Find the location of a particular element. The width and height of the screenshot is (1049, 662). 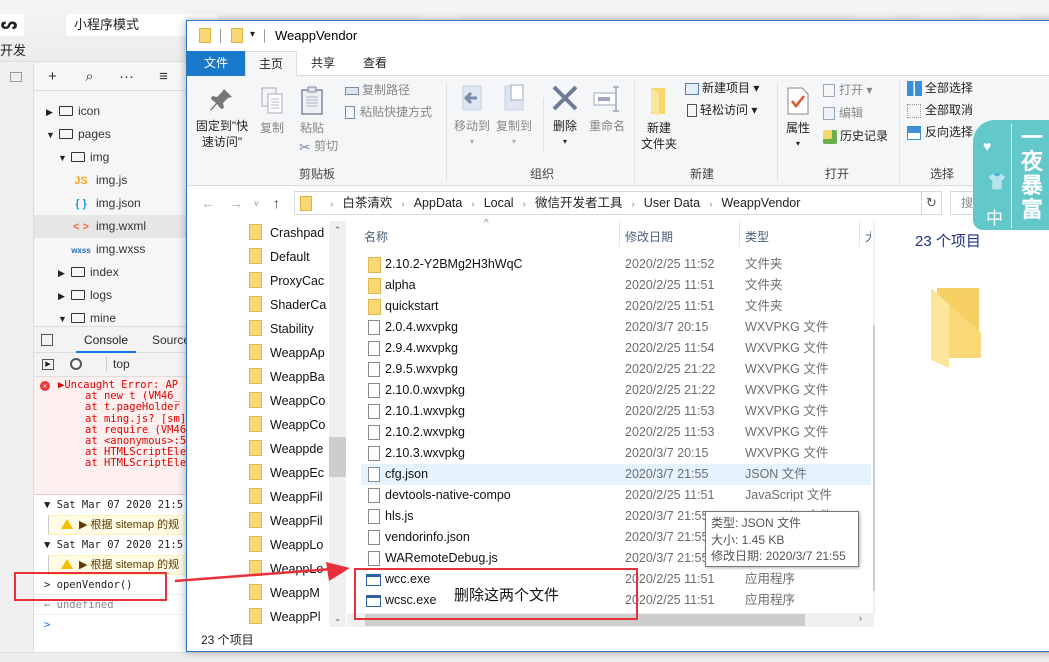

copy-to-button: 复制到 ▾ is located at coordinates (514, 117).